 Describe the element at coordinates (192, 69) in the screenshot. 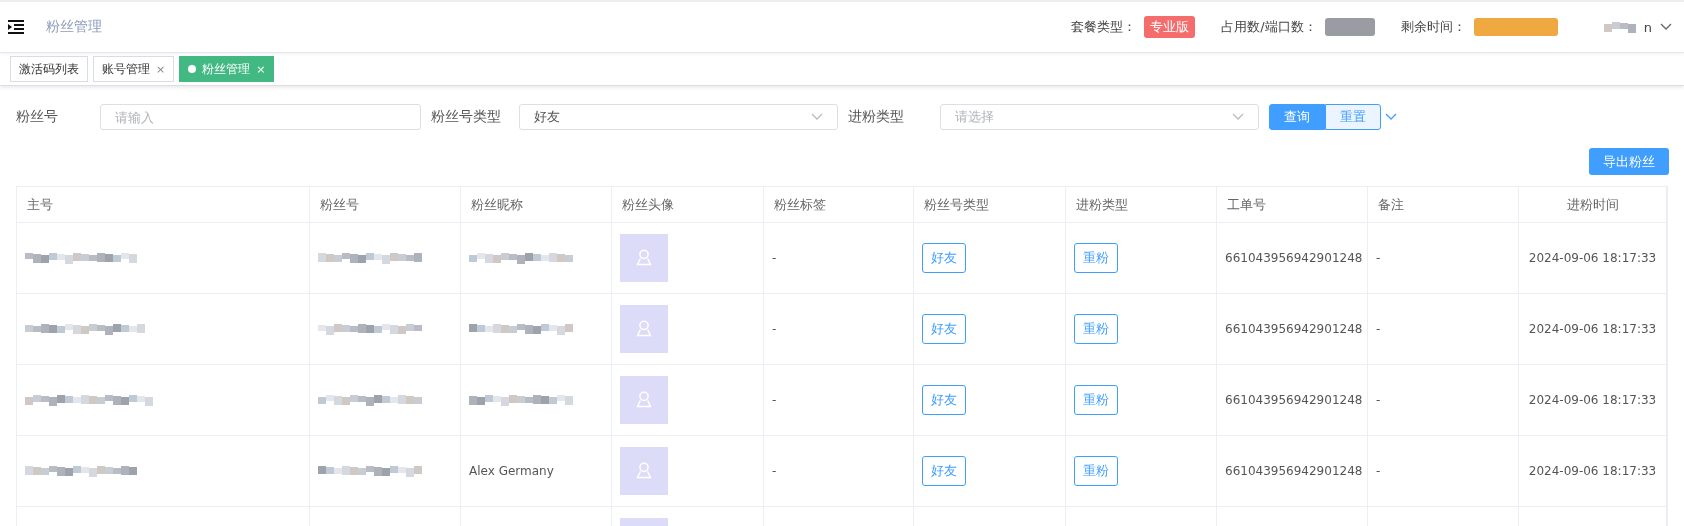

I see `active-dot-icon` at that location.